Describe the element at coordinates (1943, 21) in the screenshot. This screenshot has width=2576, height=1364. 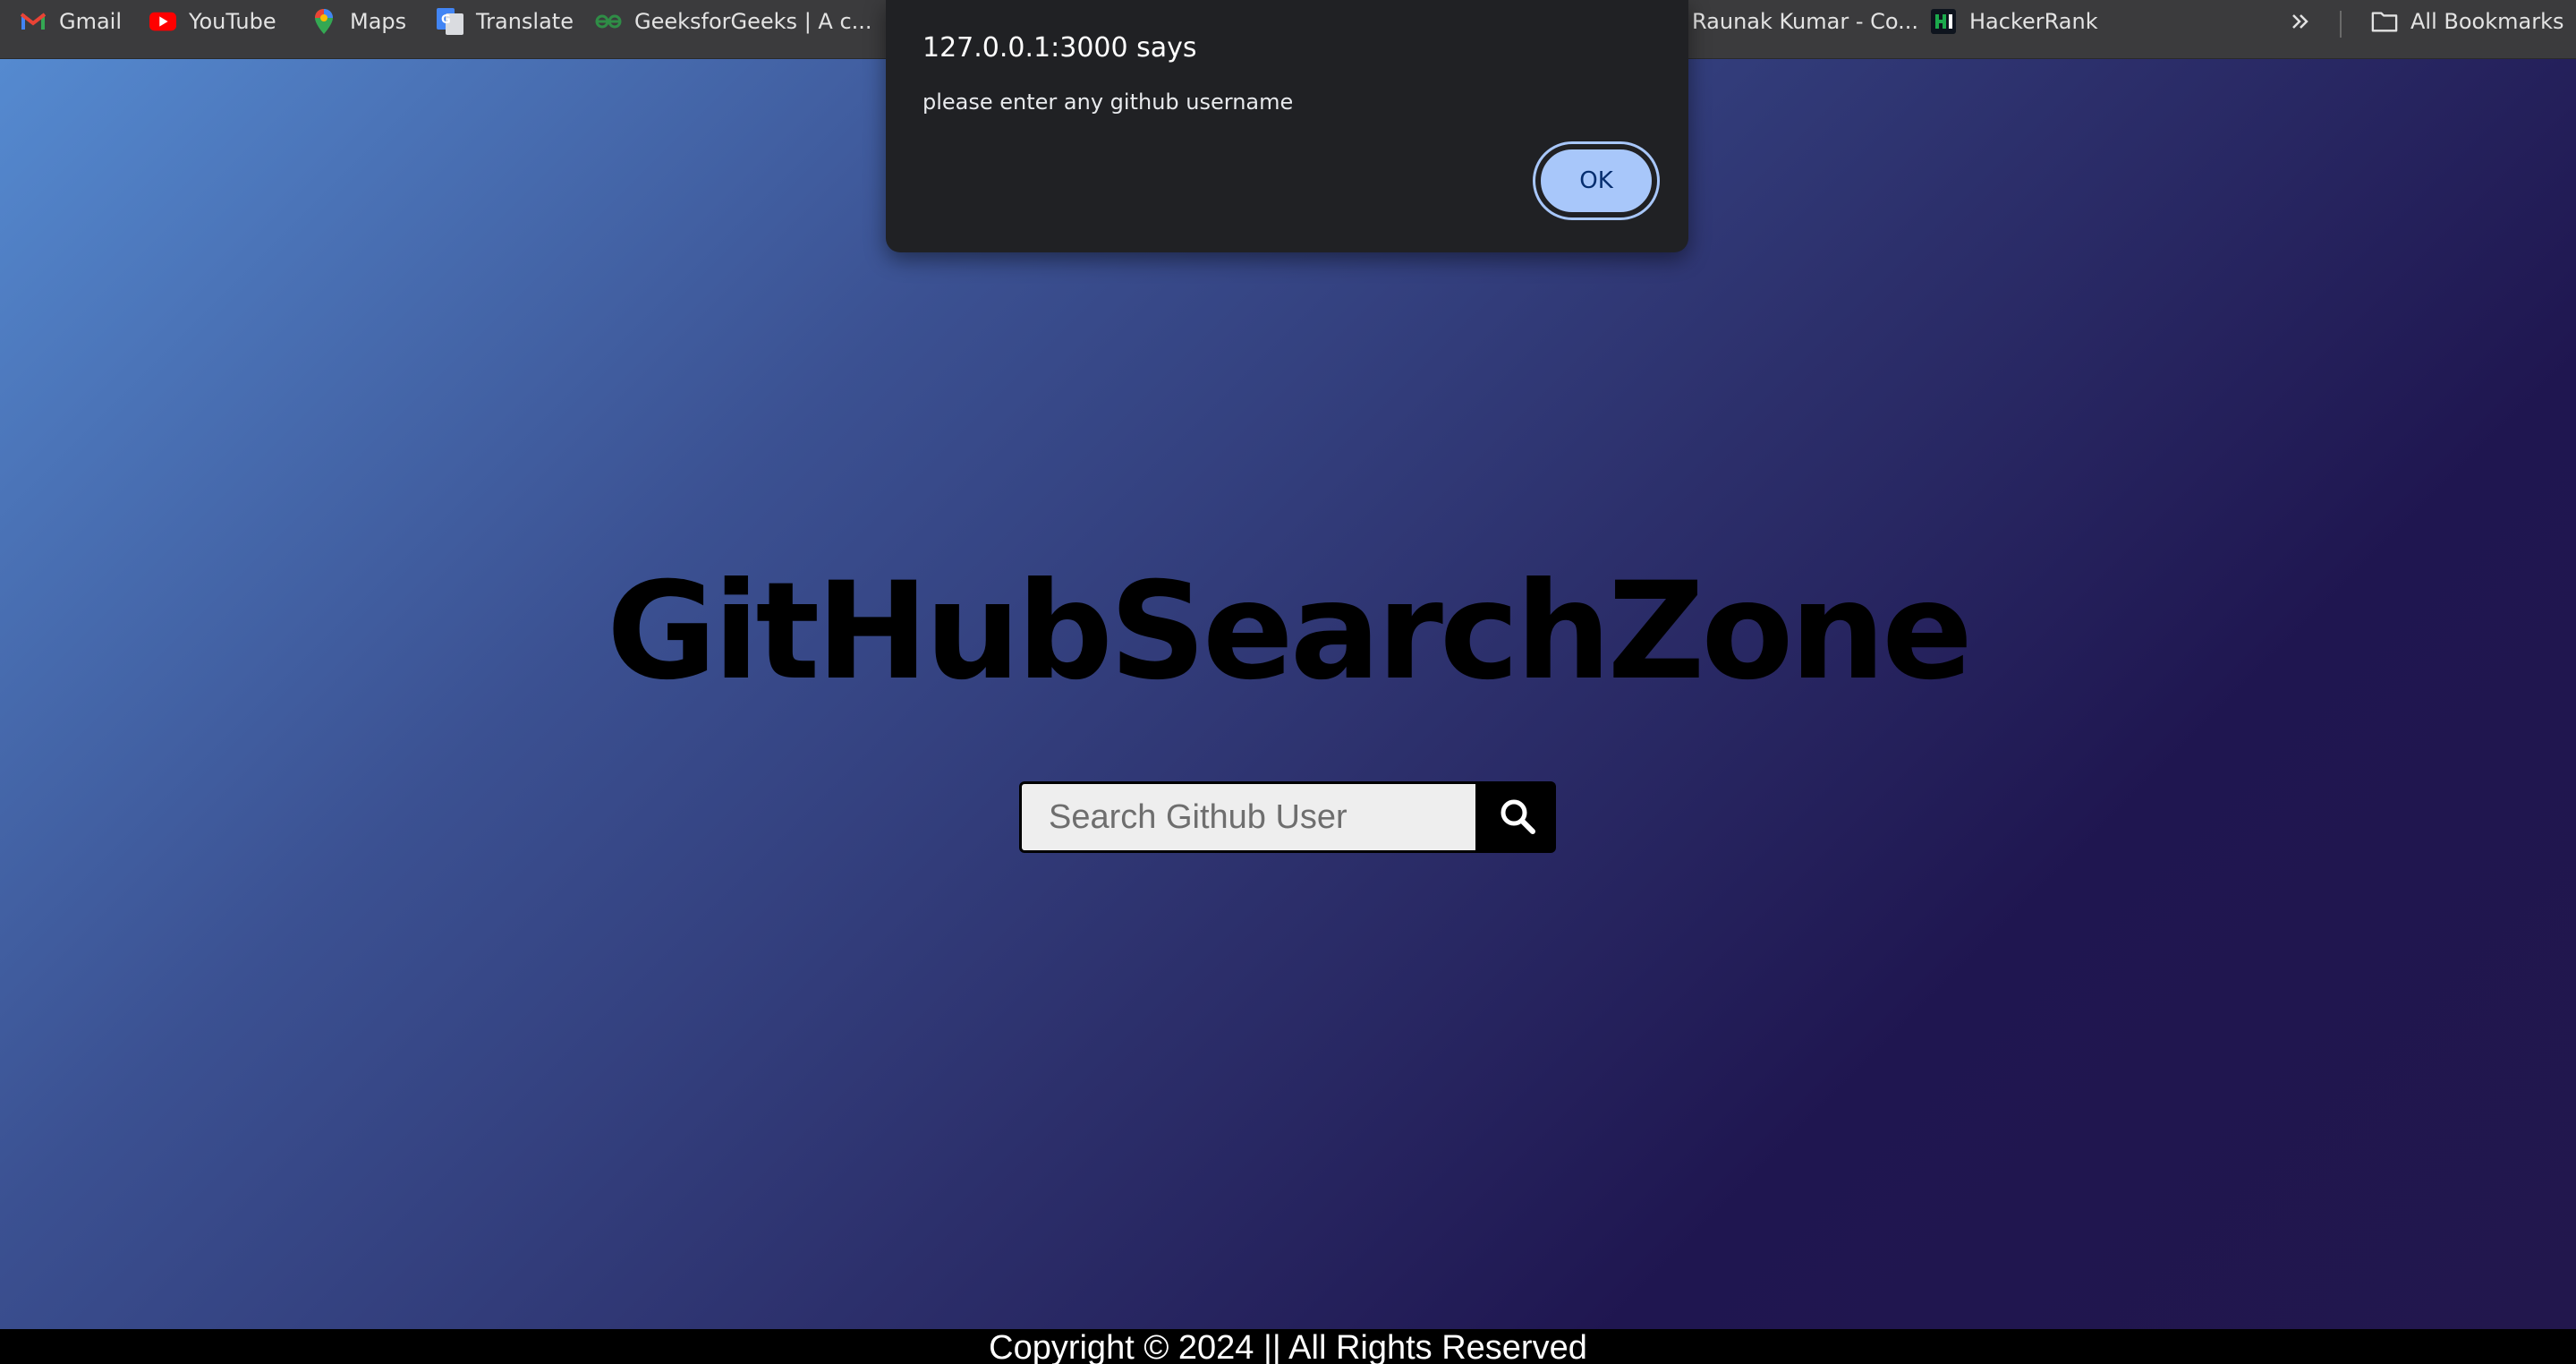
I see `hackerrank-icon` at that location.